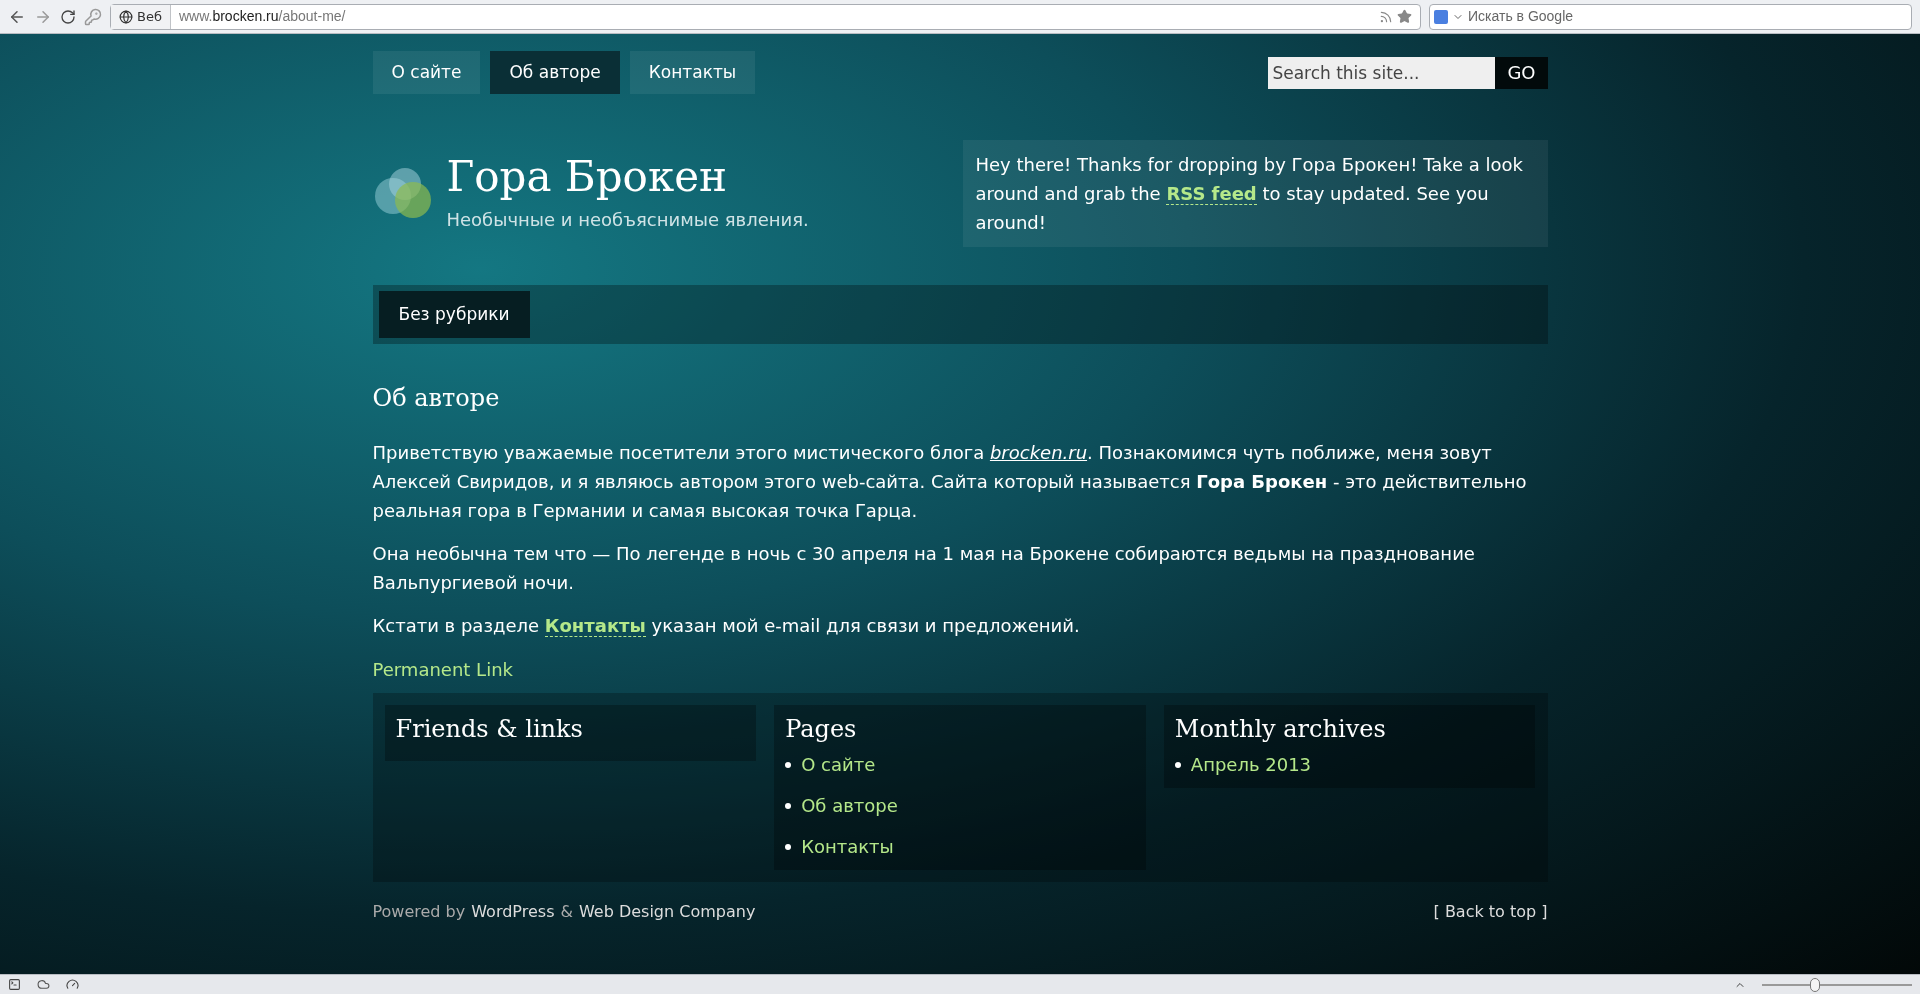  I want to click on widget-link: Контакты, so click(847, 846).